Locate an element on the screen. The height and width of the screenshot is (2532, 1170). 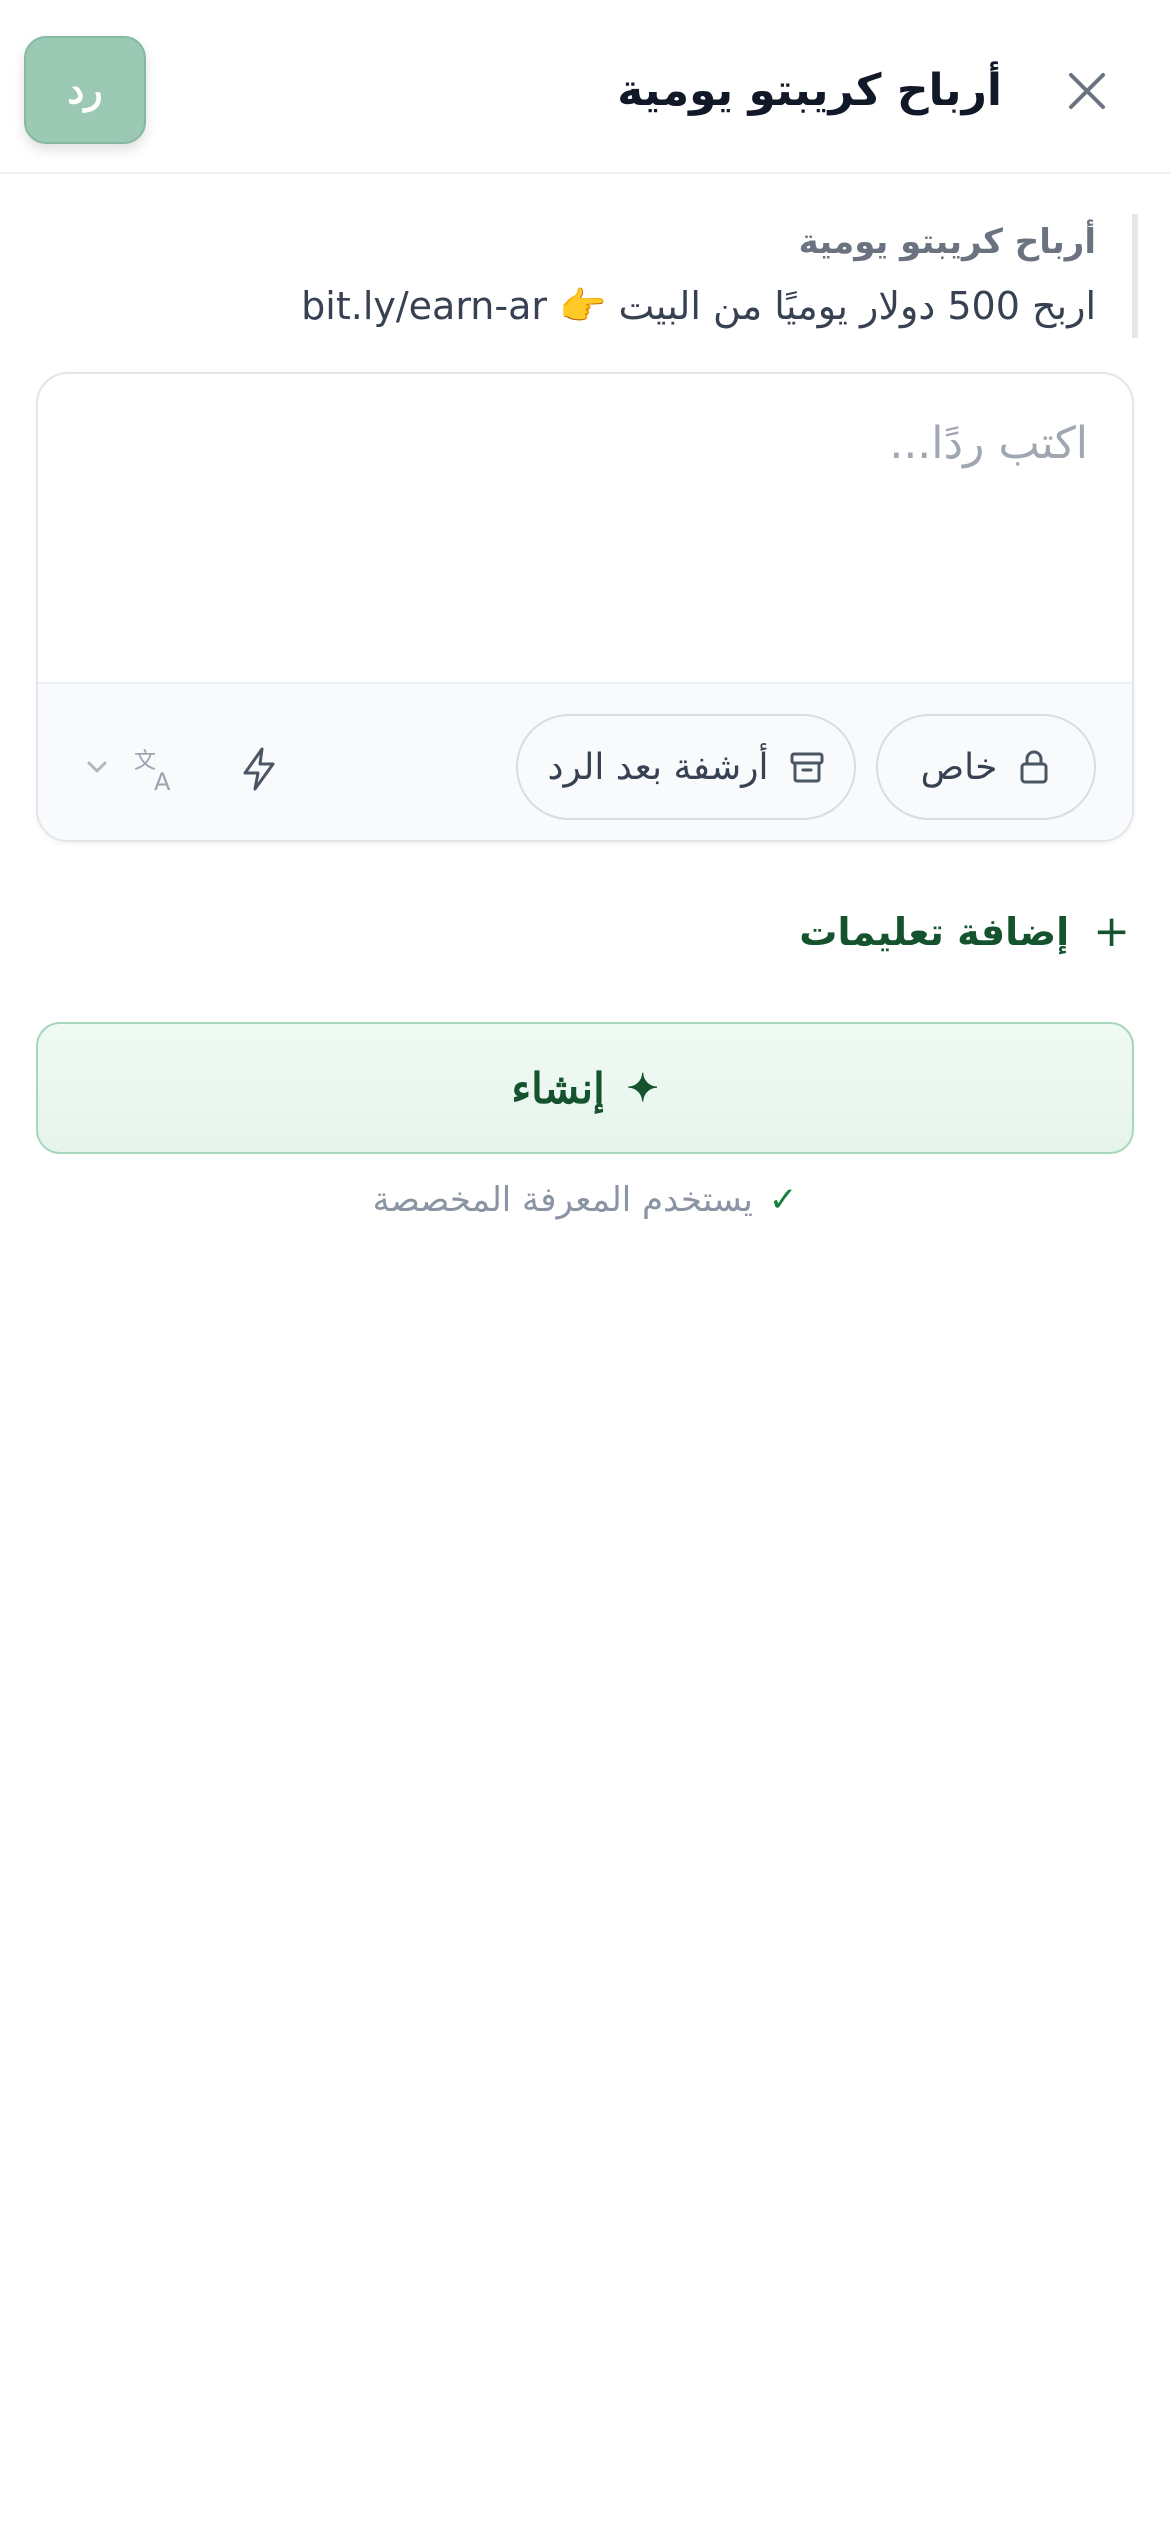
translate-button: 文 A is located at coordinates (155, 769).